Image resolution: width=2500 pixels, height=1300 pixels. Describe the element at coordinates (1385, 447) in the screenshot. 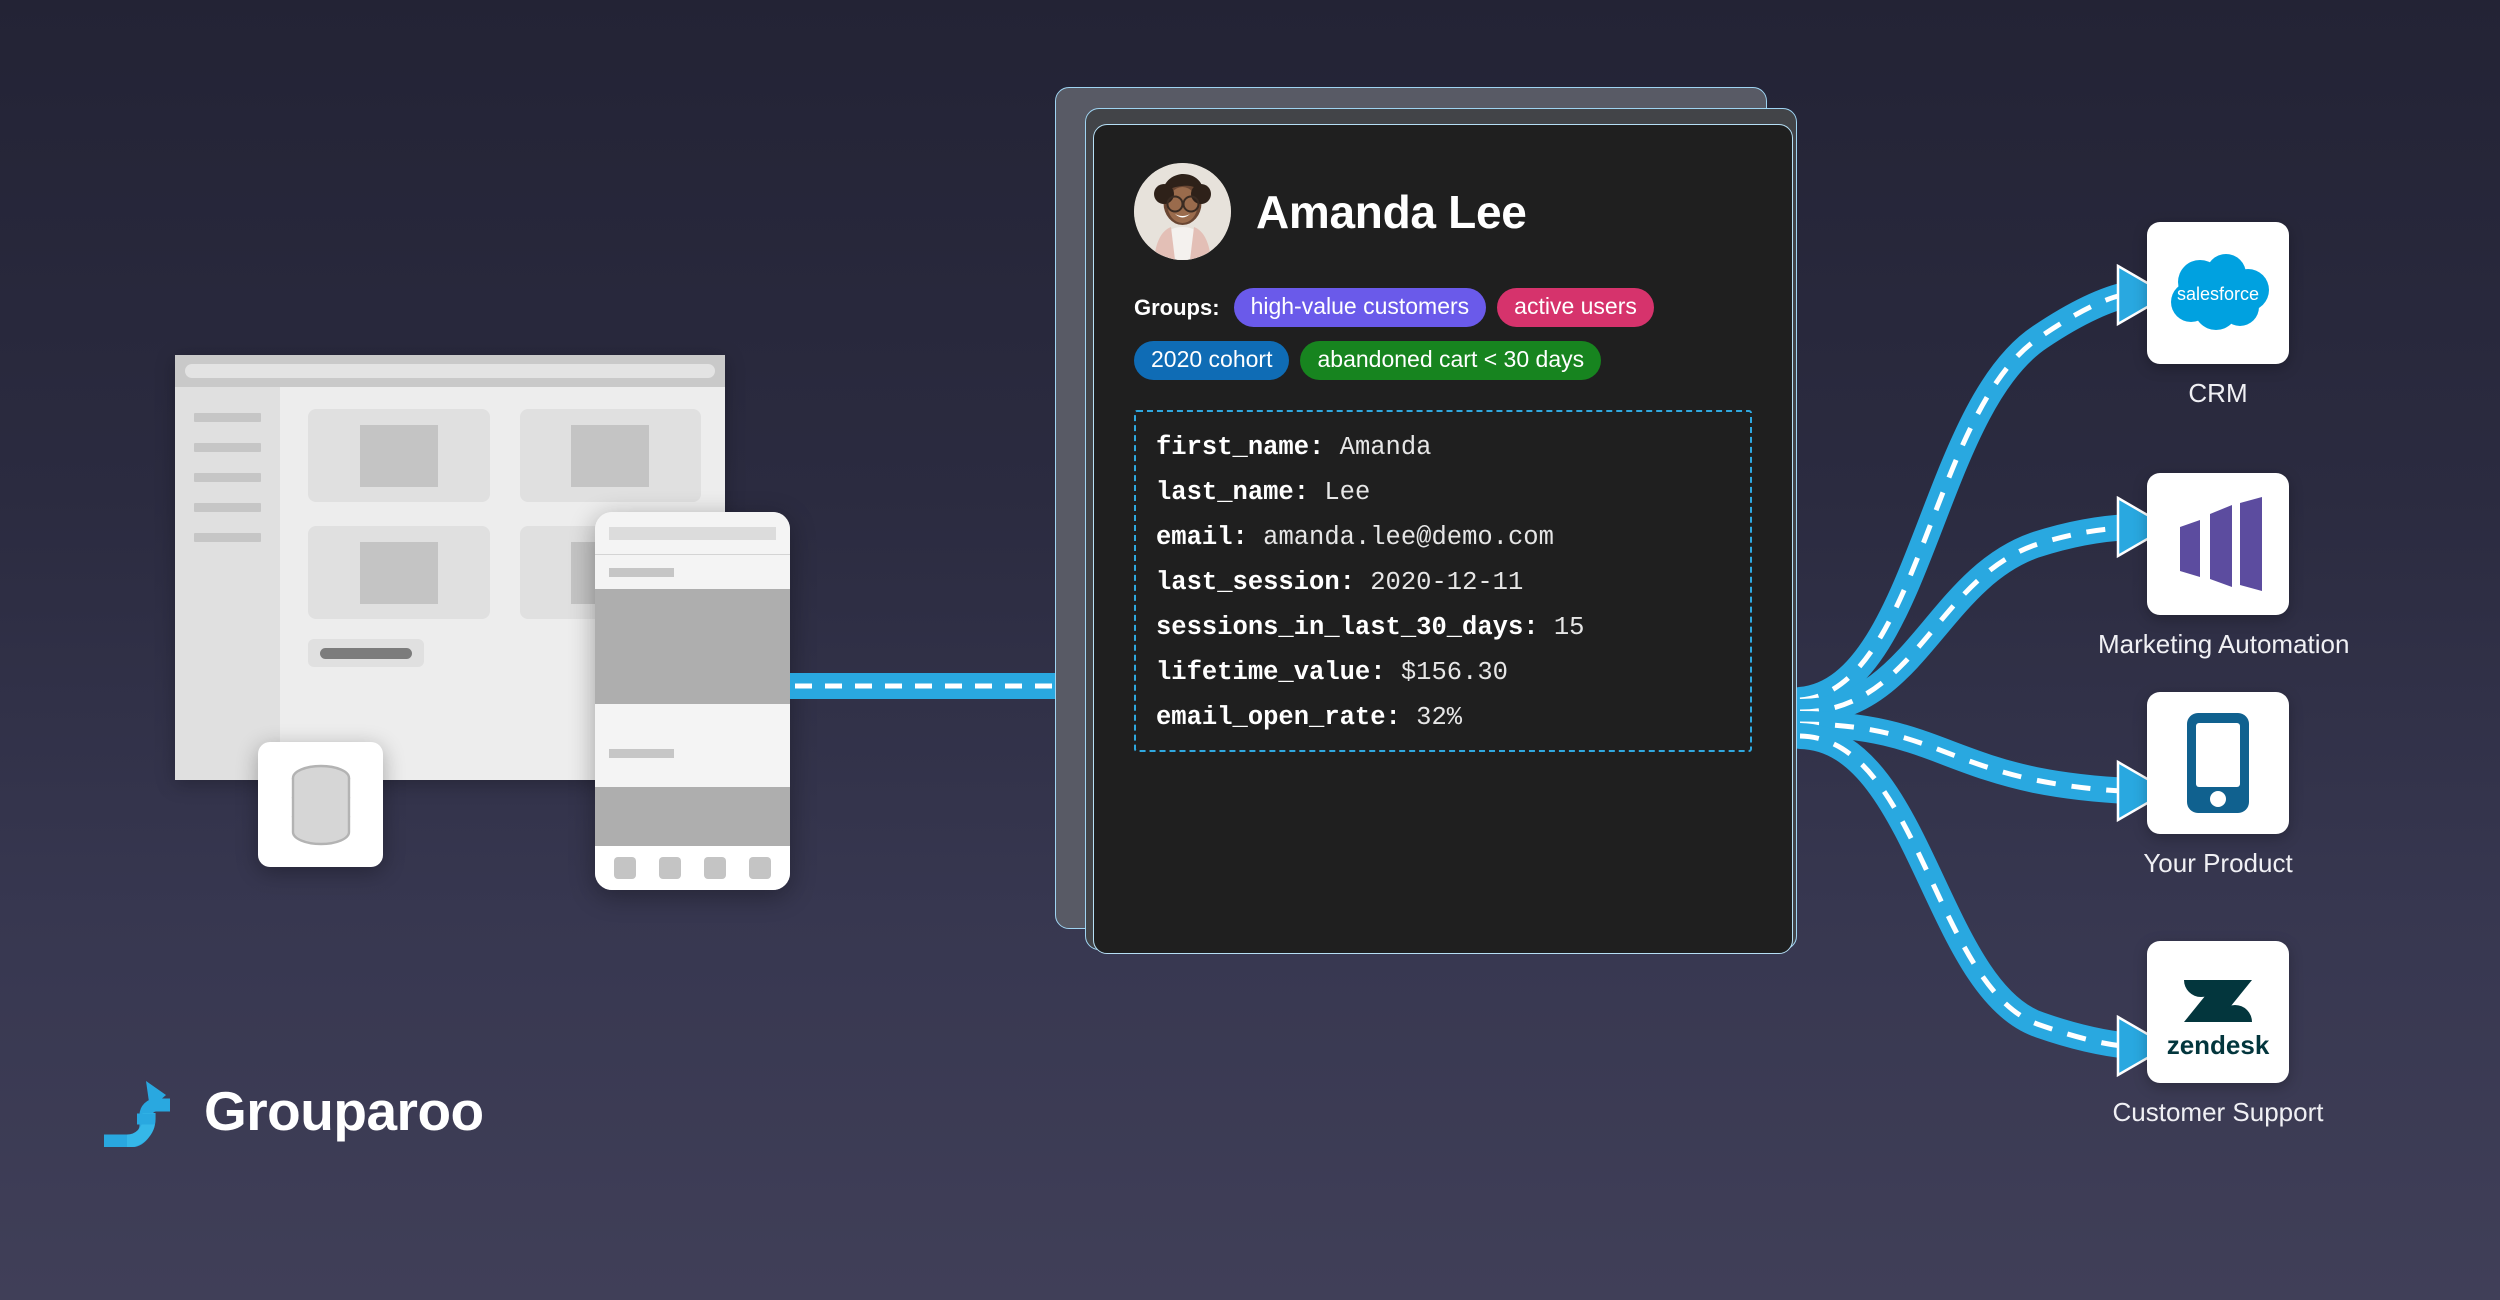

I see `property-value: Amanda` at that location.